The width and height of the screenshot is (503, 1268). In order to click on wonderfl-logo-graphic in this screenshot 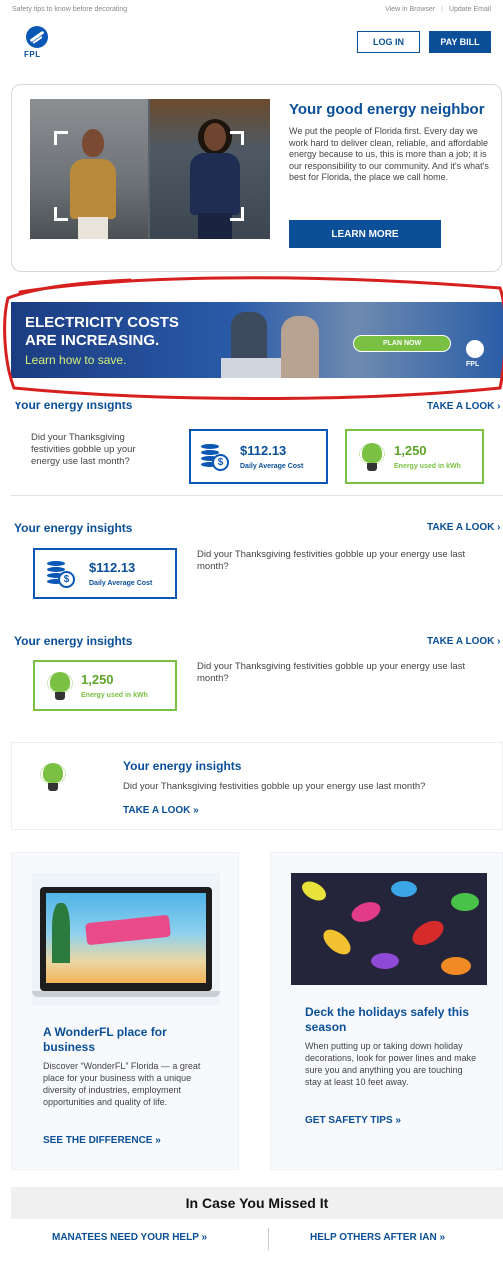, I will do `click(128, 930)`.